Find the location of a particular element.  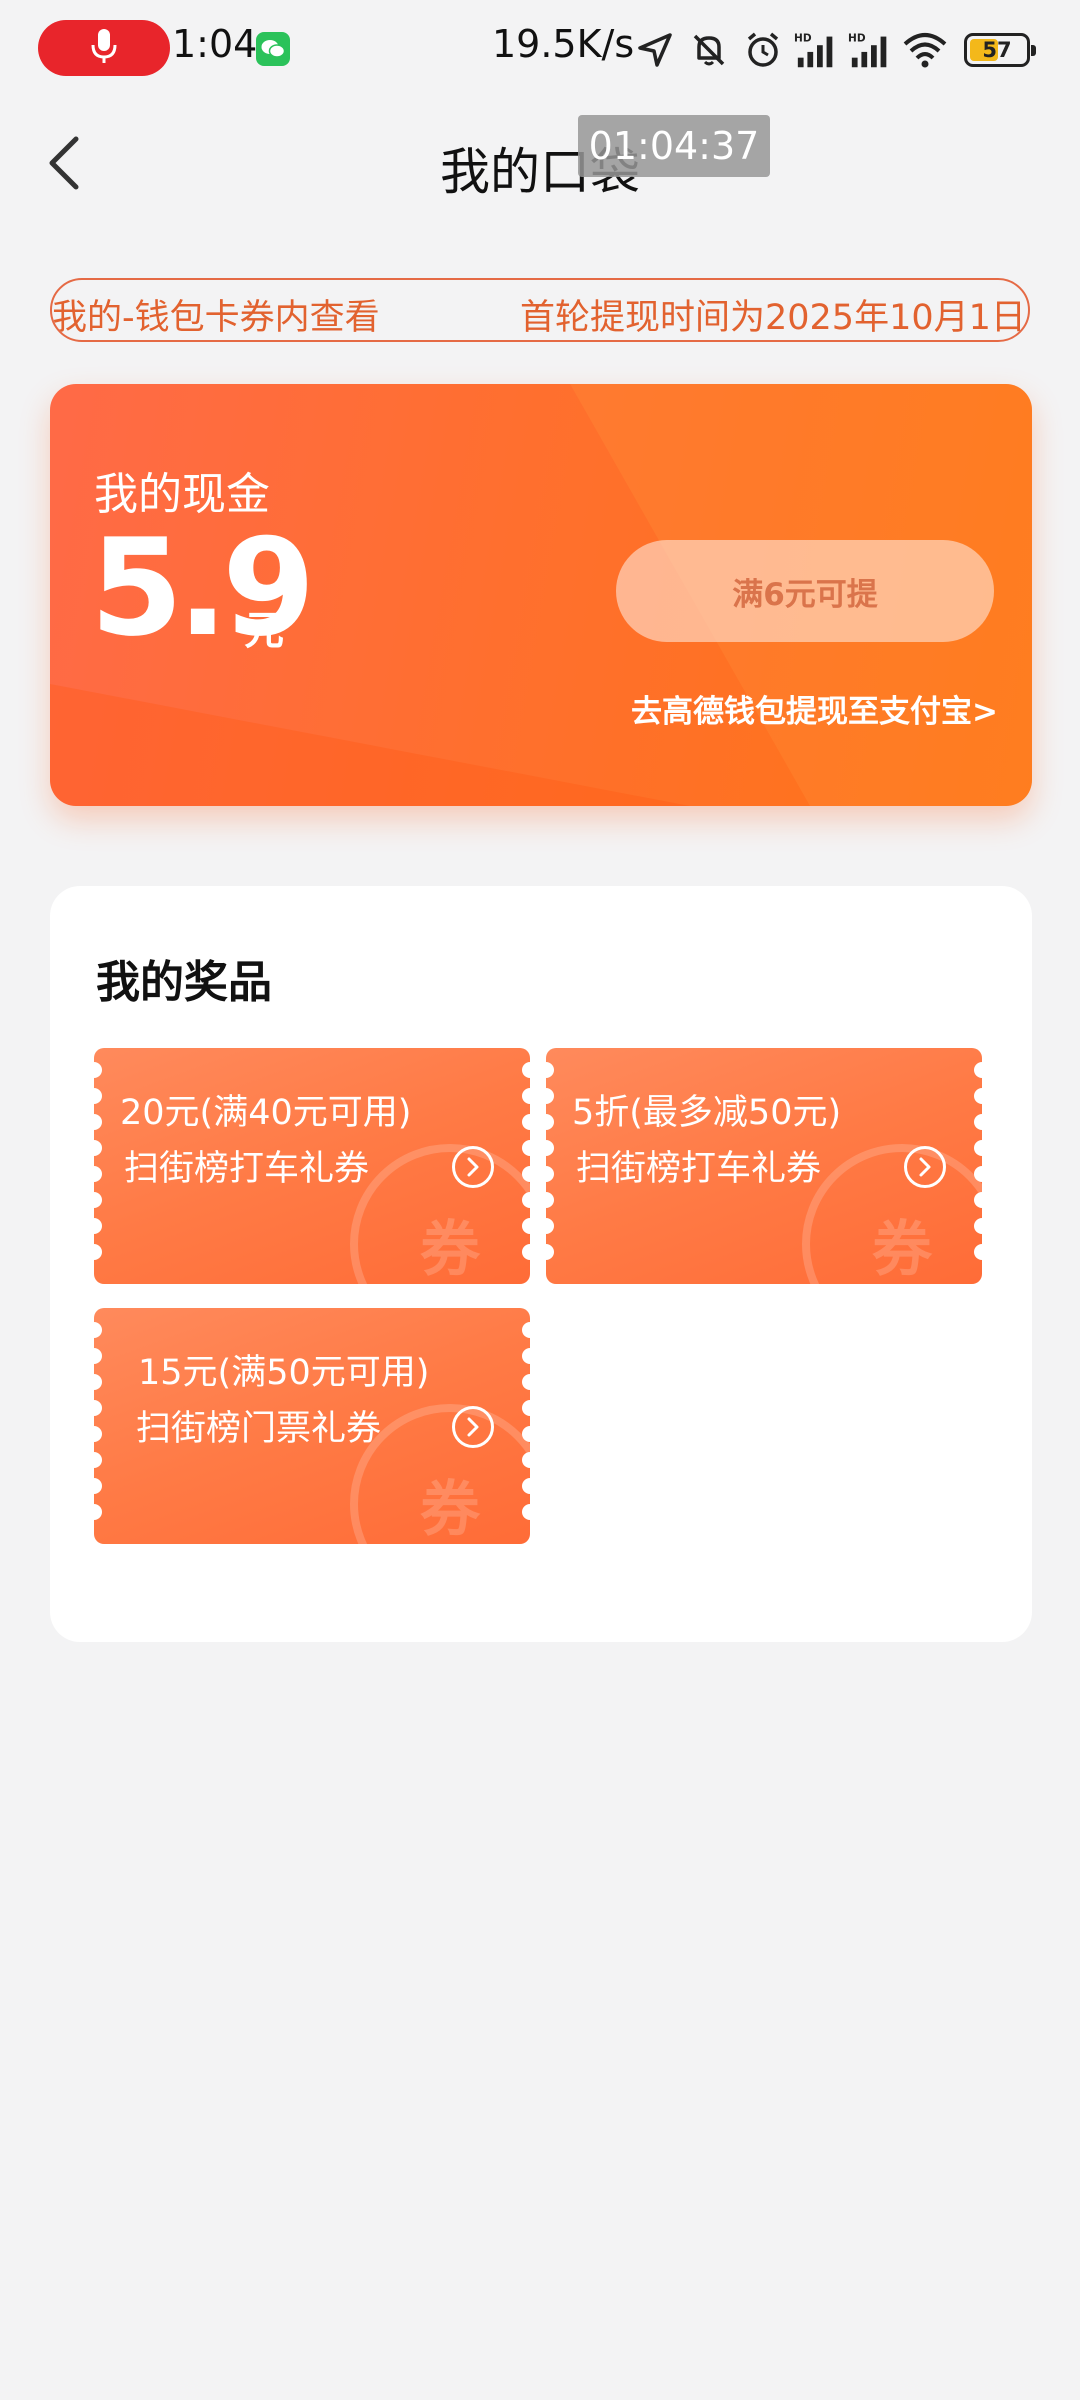

notice-marquee: 我的-钱包卡券内查看 首轮提现时间为2025年10月1日 is located at coordinates (540, 310).